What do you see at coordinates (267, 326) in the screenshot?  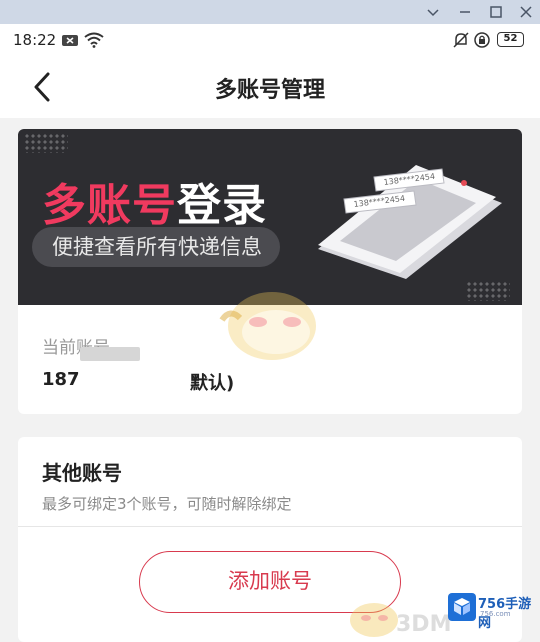 I see `mascot-watermark` at bounding box center [267, 326].